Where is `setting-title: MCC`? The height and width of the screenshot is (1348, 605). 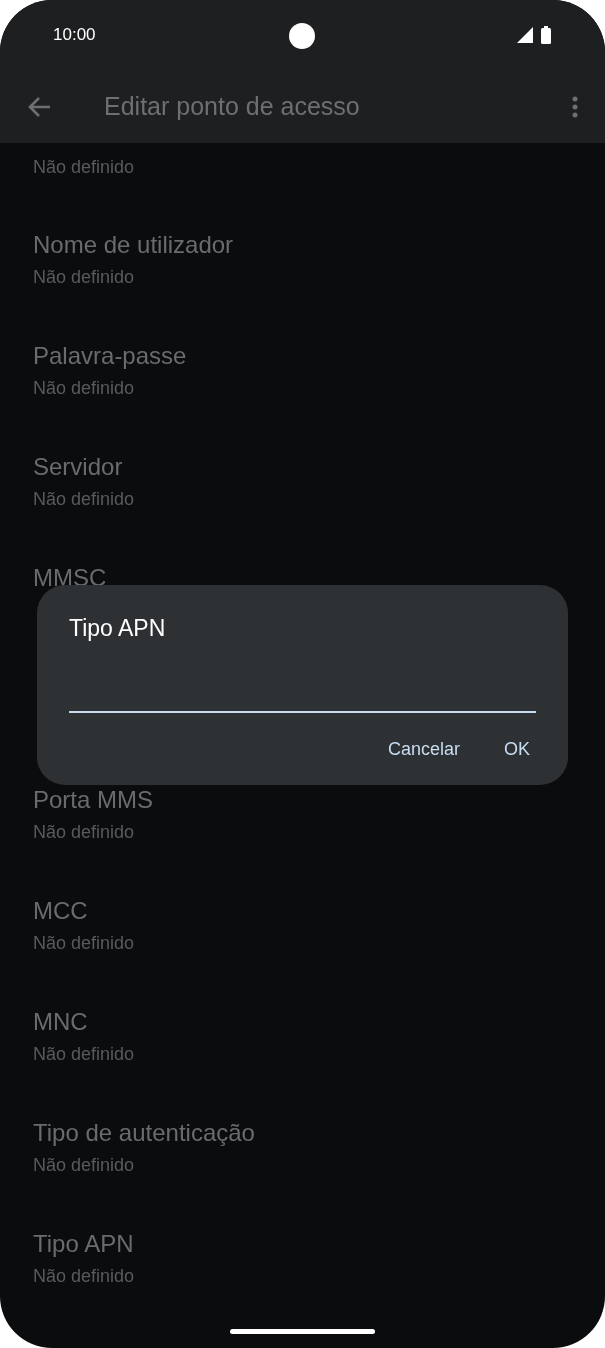
setting-title: MCC is located at coordinates (302, 911).